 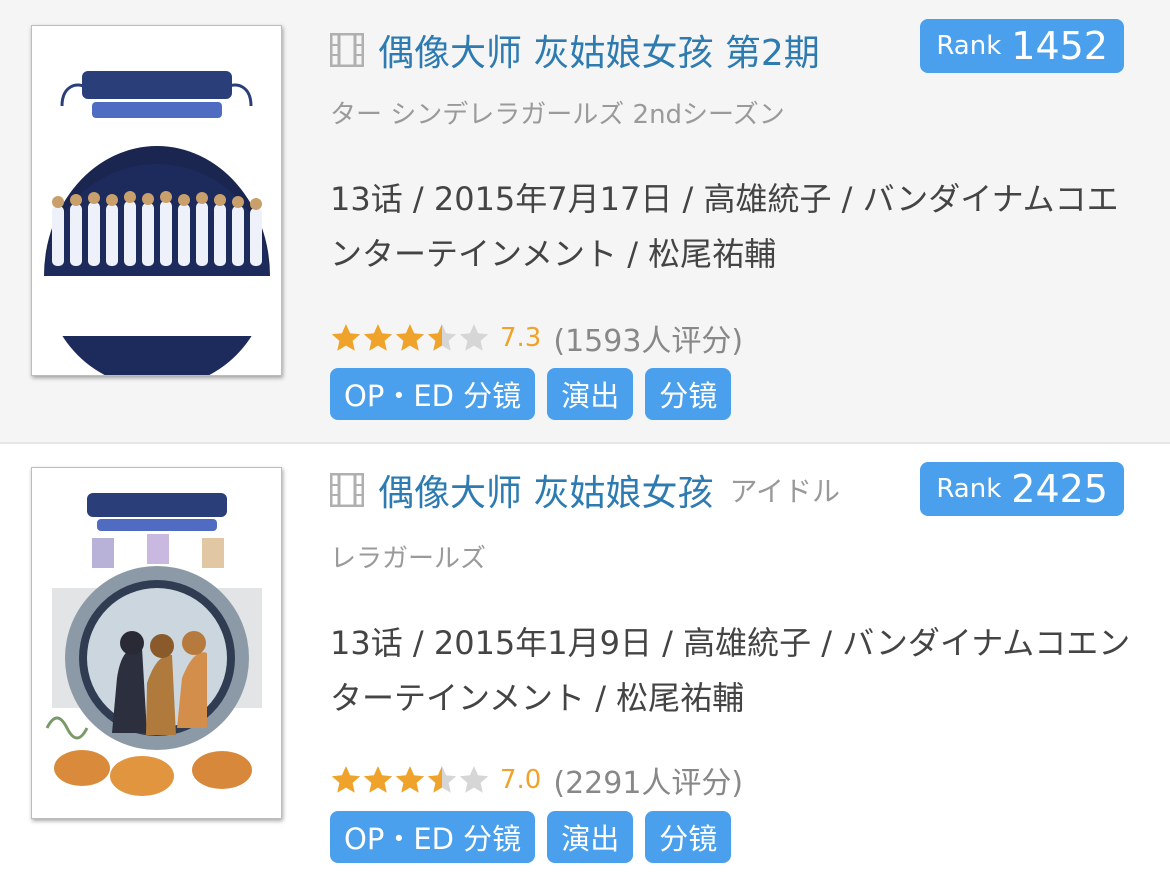 What do you see at coordinates (521, 338) in the screenshot?
I see `rating-score: 7.3` at bounding box center [521, 338].